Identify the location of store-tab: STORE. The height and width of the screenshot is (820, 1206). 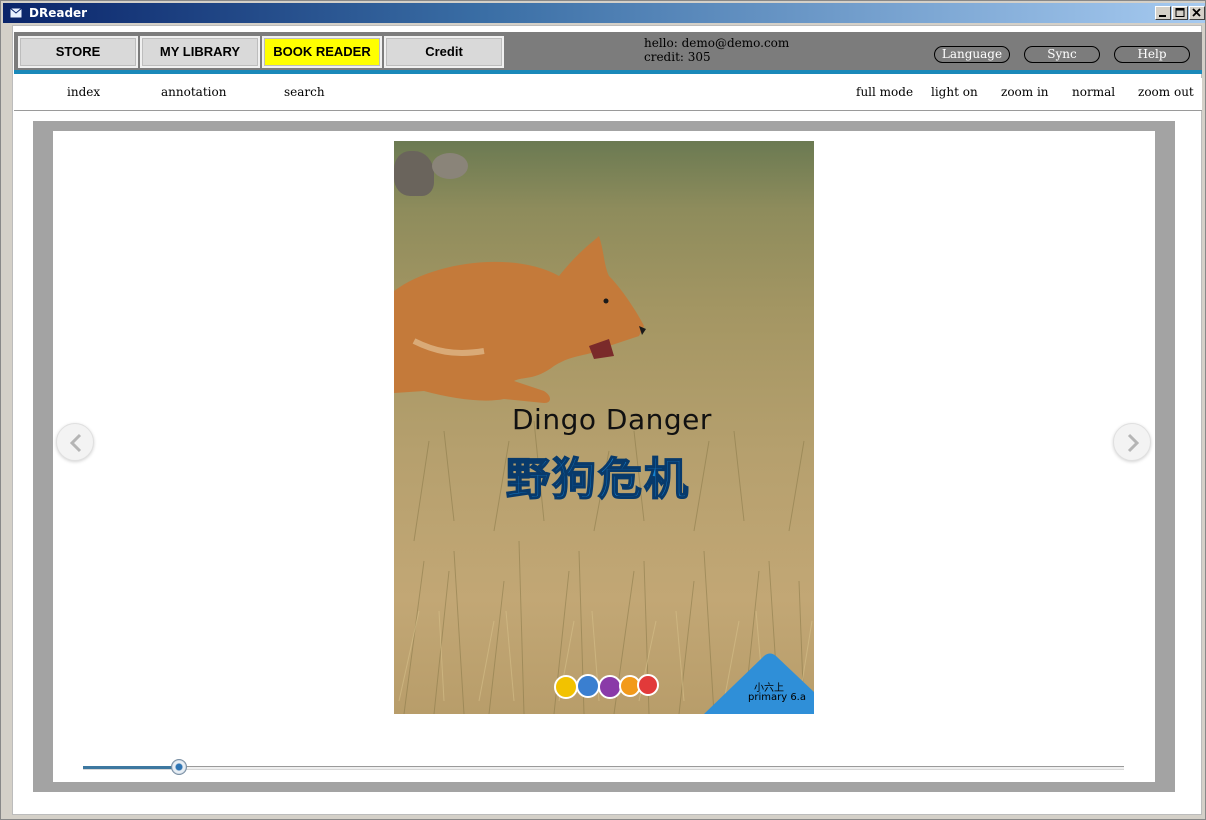
(78, 52).